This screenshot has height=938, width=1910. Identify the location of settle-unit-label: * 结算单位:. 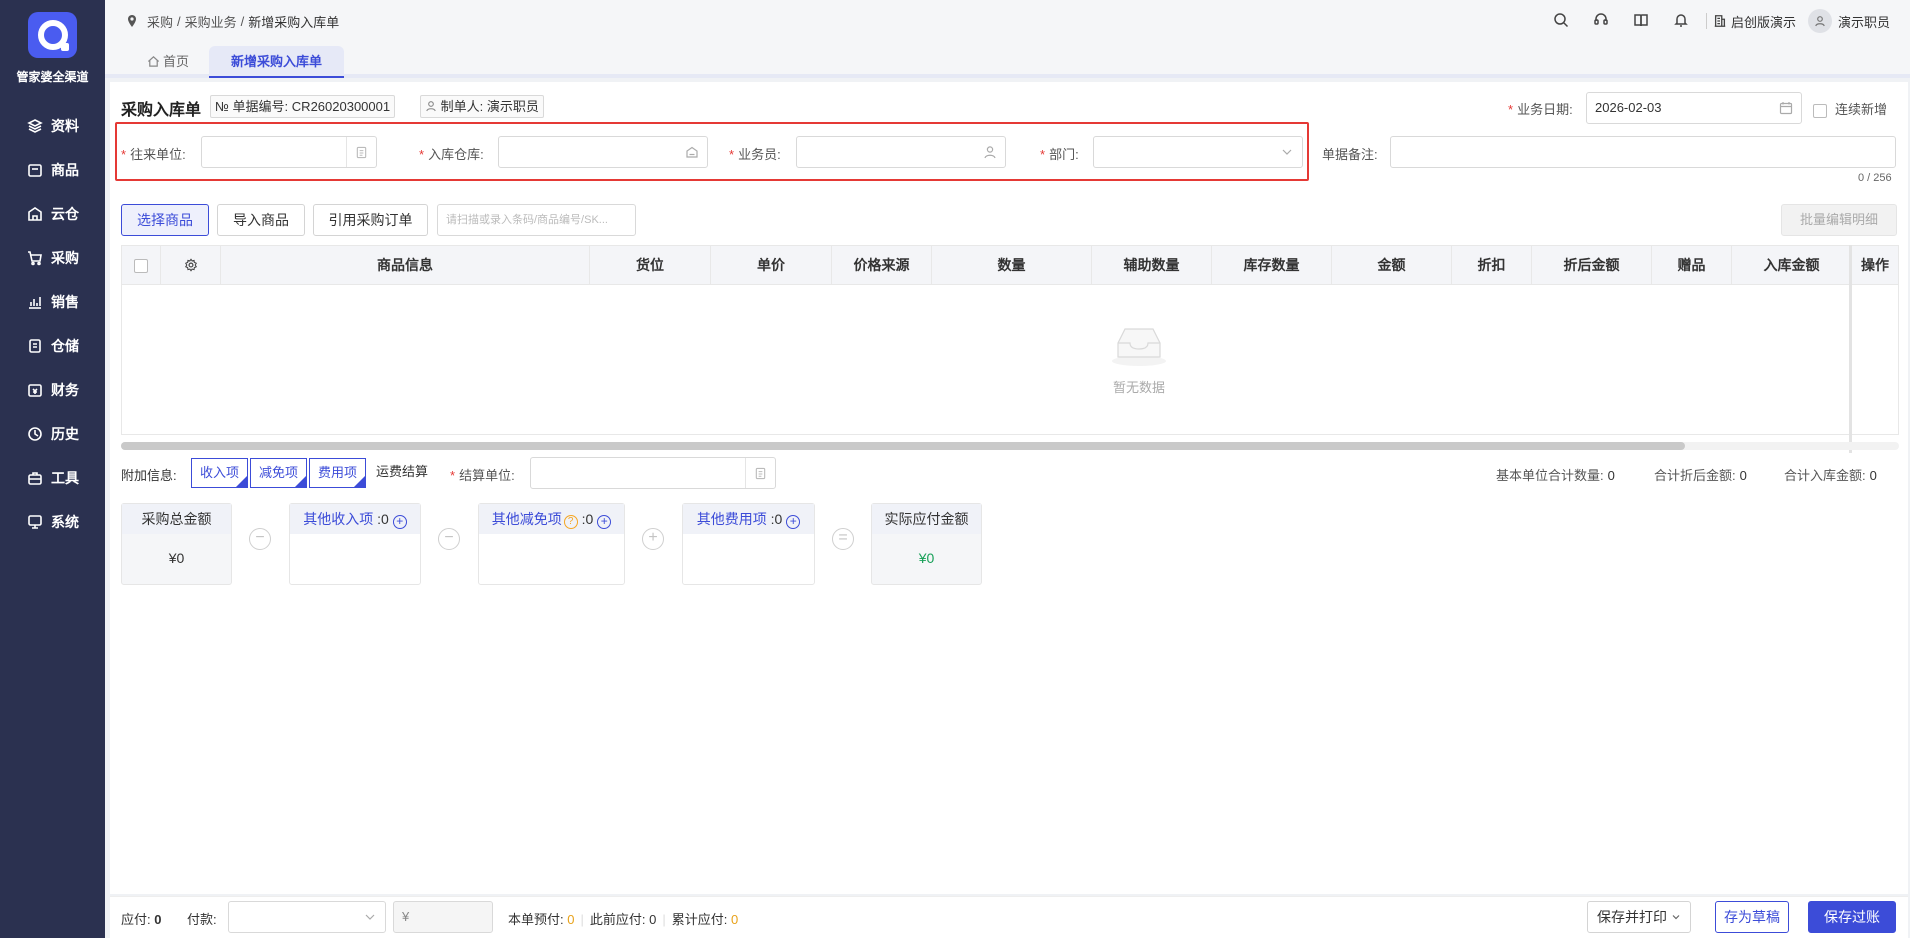
(482, 475).